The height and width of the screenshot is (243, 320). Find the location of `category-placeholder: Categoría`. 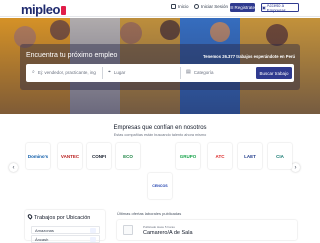

category-placeholder: Categoría is located at coordinates (203, 72).